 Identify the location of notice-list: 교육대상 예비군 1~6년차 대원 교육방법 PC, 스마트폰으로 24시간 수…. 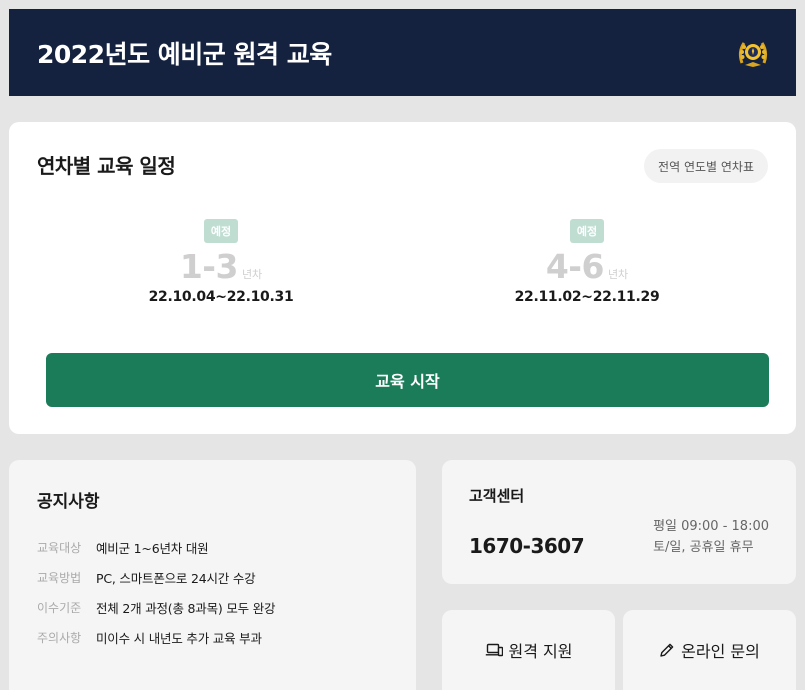
(156, 592).